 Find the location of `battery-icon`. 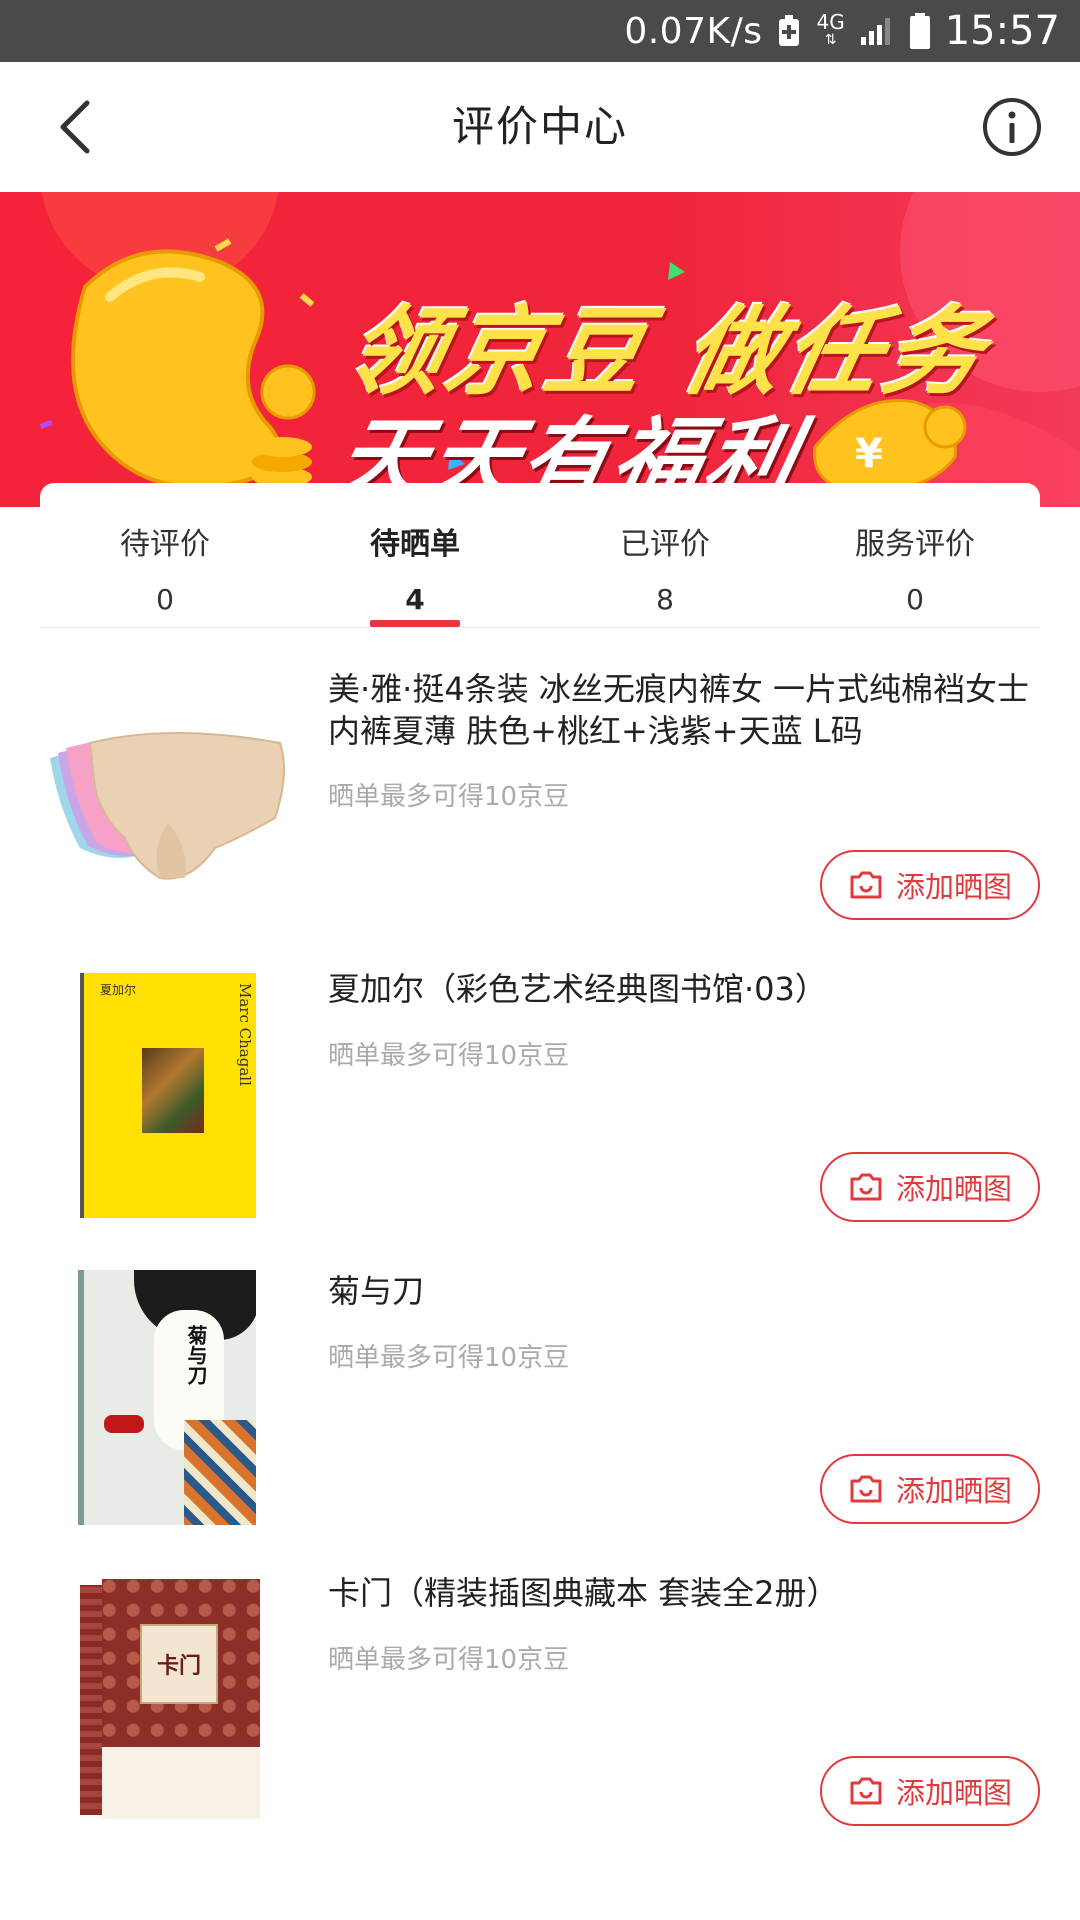

battery-icon is located at coordinates (920, 31).